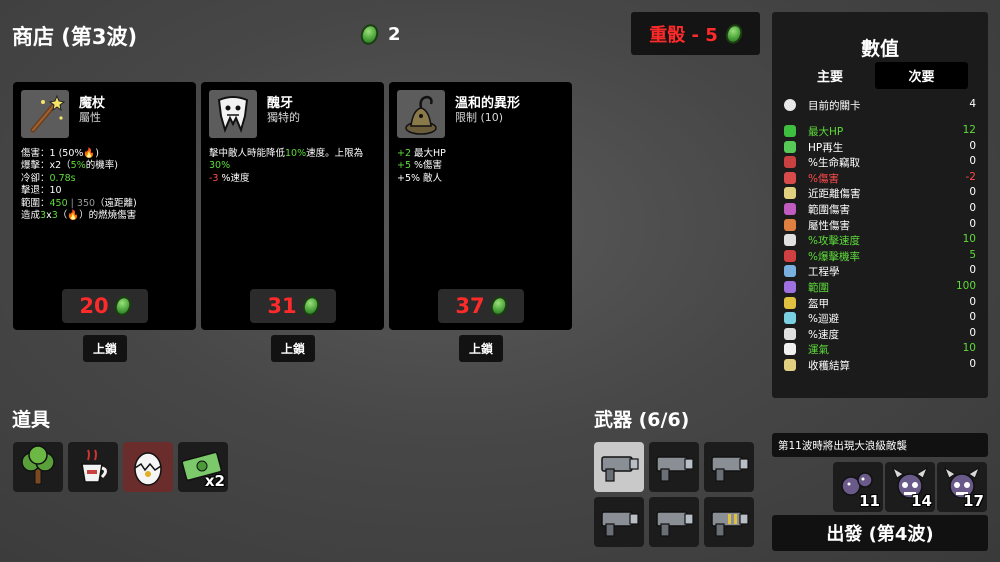 The image size is (1000, 562). What do you see at coordinates (829, 366) in the screenshot?
I see `stat-label: 收穫結算` at bounding box center [829, 366].